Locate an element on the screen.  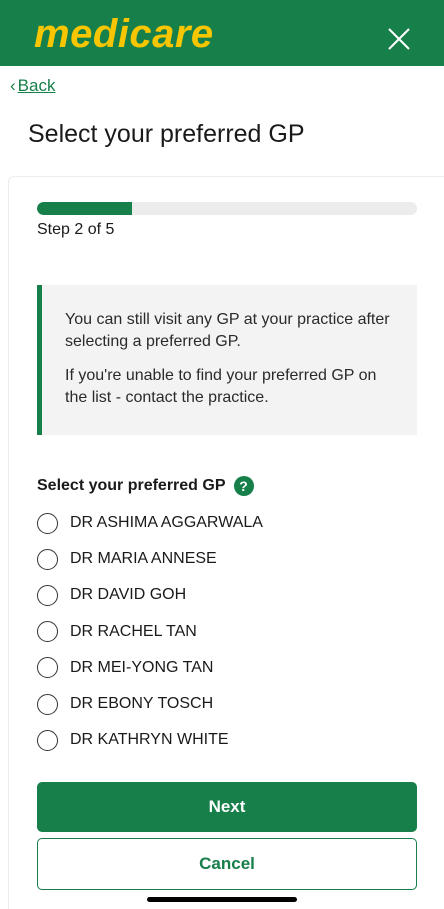
gp-option: DR KATHRYN WHITE is located at coordinates (150, 740).